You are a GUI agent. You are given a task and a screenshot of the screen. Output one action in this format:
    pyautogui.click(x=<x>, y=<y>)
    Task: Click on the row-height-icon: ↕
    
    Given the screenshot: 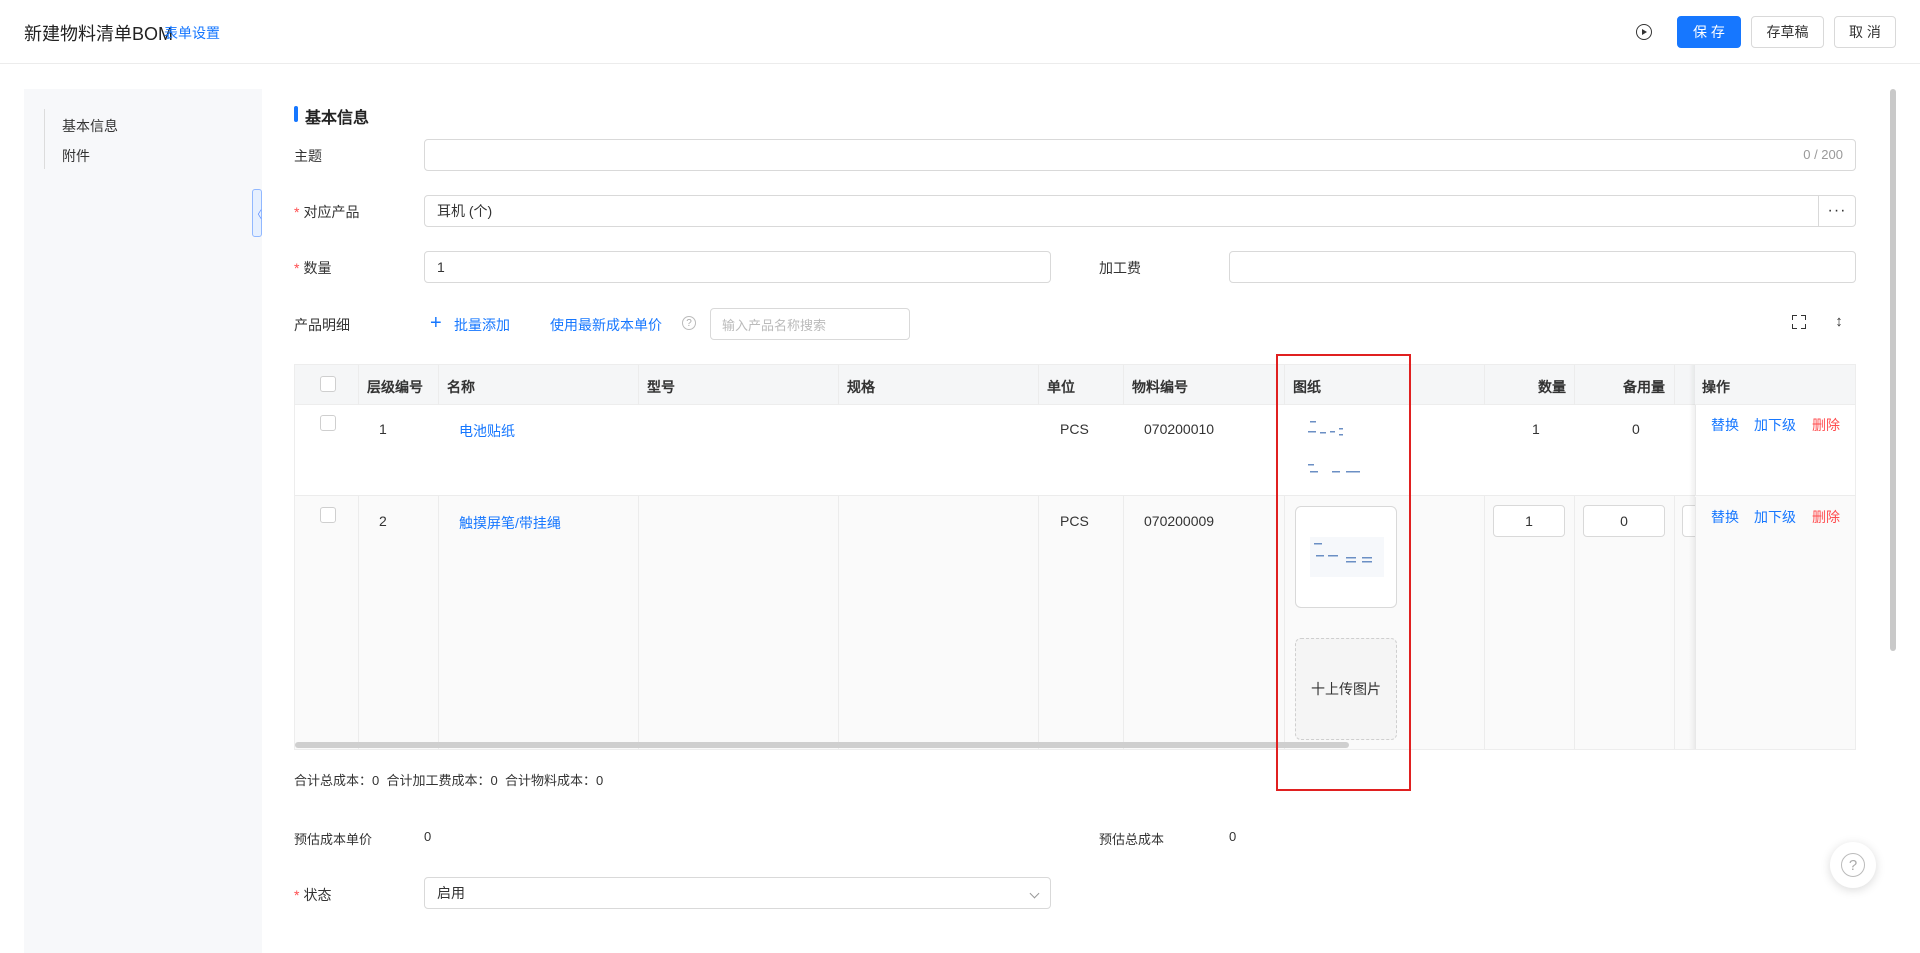 What is the action you would take?
    pyautogui.click(x=1839, y=322)
    